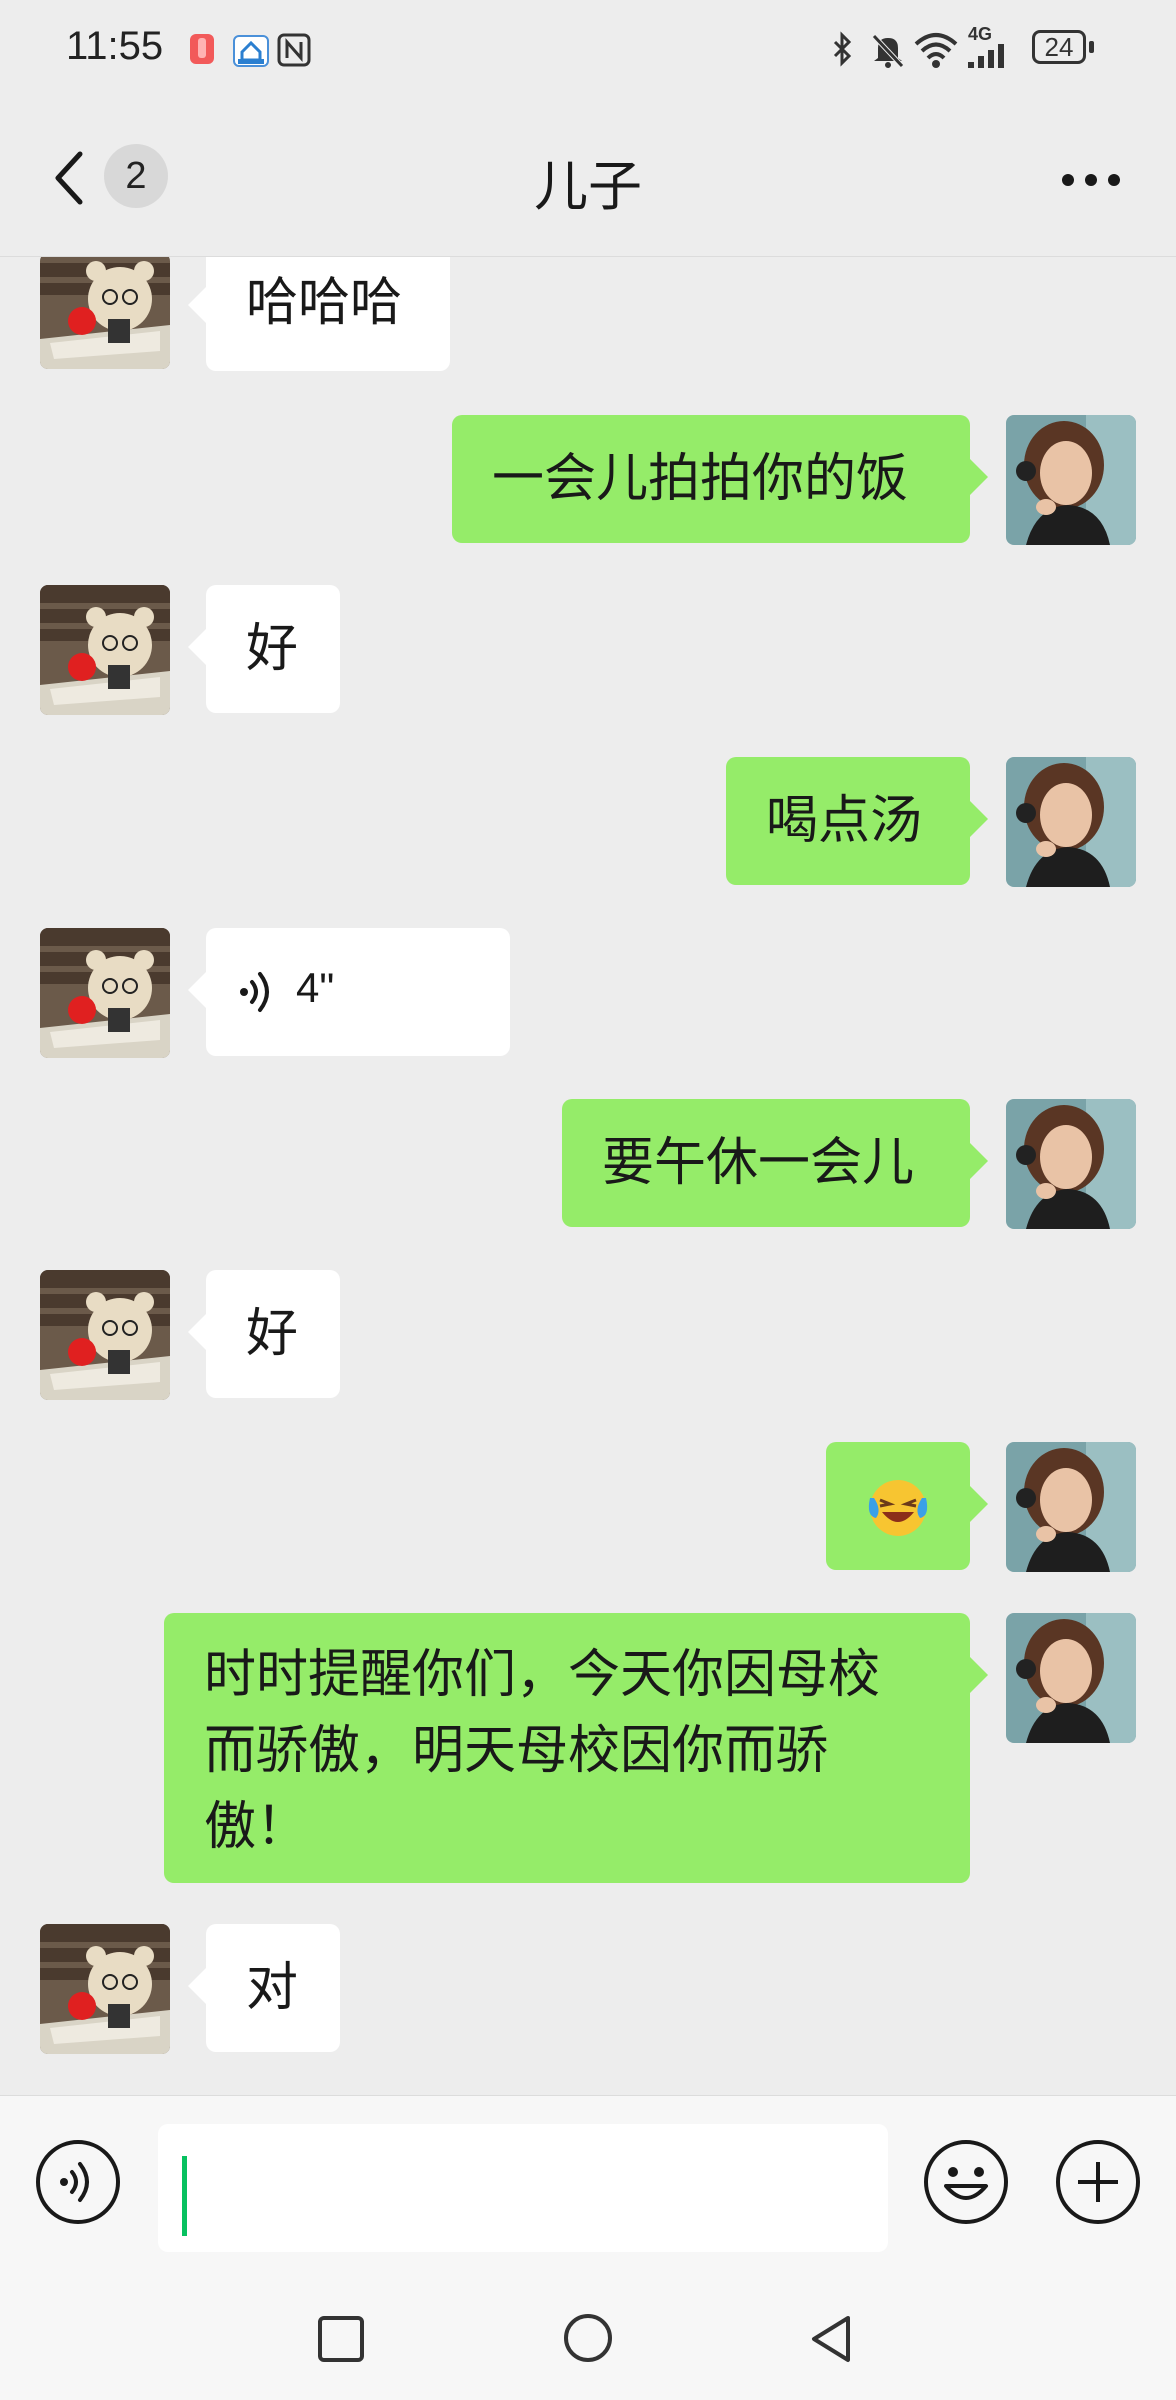  I want to click on back-nav-button, so click(831, 2339).